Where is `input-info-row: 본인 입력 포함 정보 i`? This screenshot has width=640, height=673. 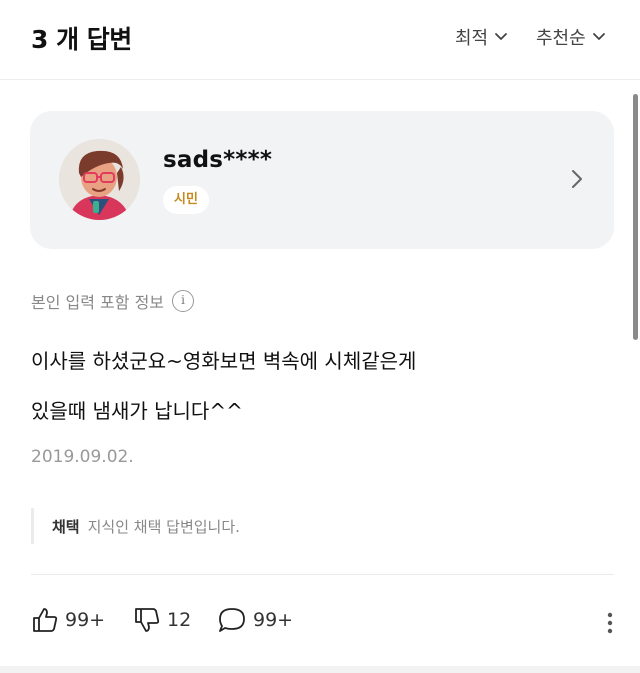
input-info-row: 본인 입력 포함 정보 i is located at coordinates (113, 301).